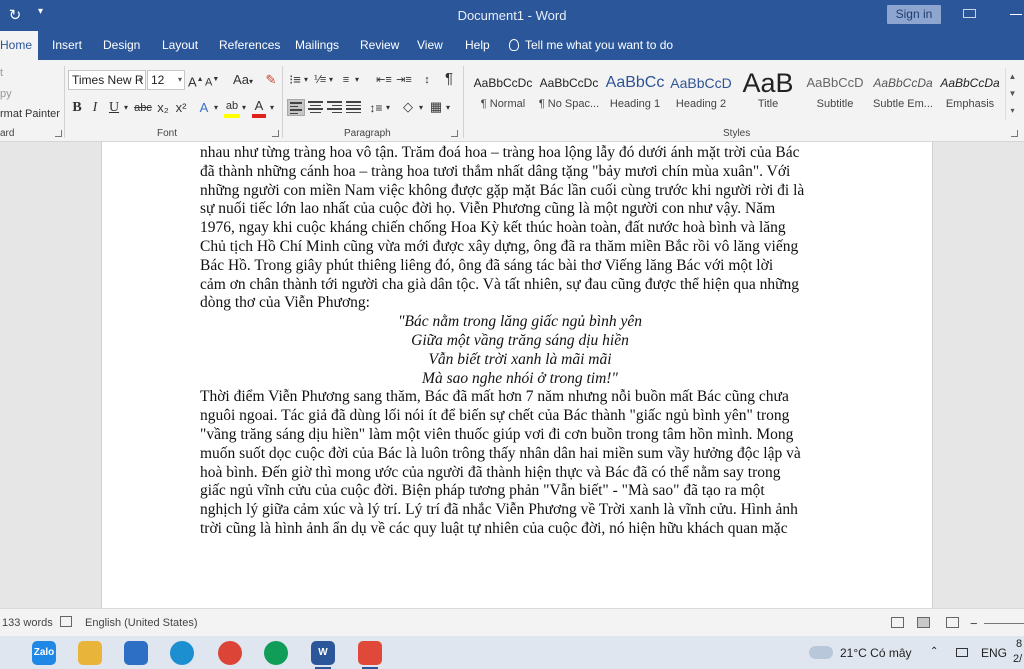 This screenshot has height=669, width=1024. I want to click on chrome-profile-icon, so click(276, 653).